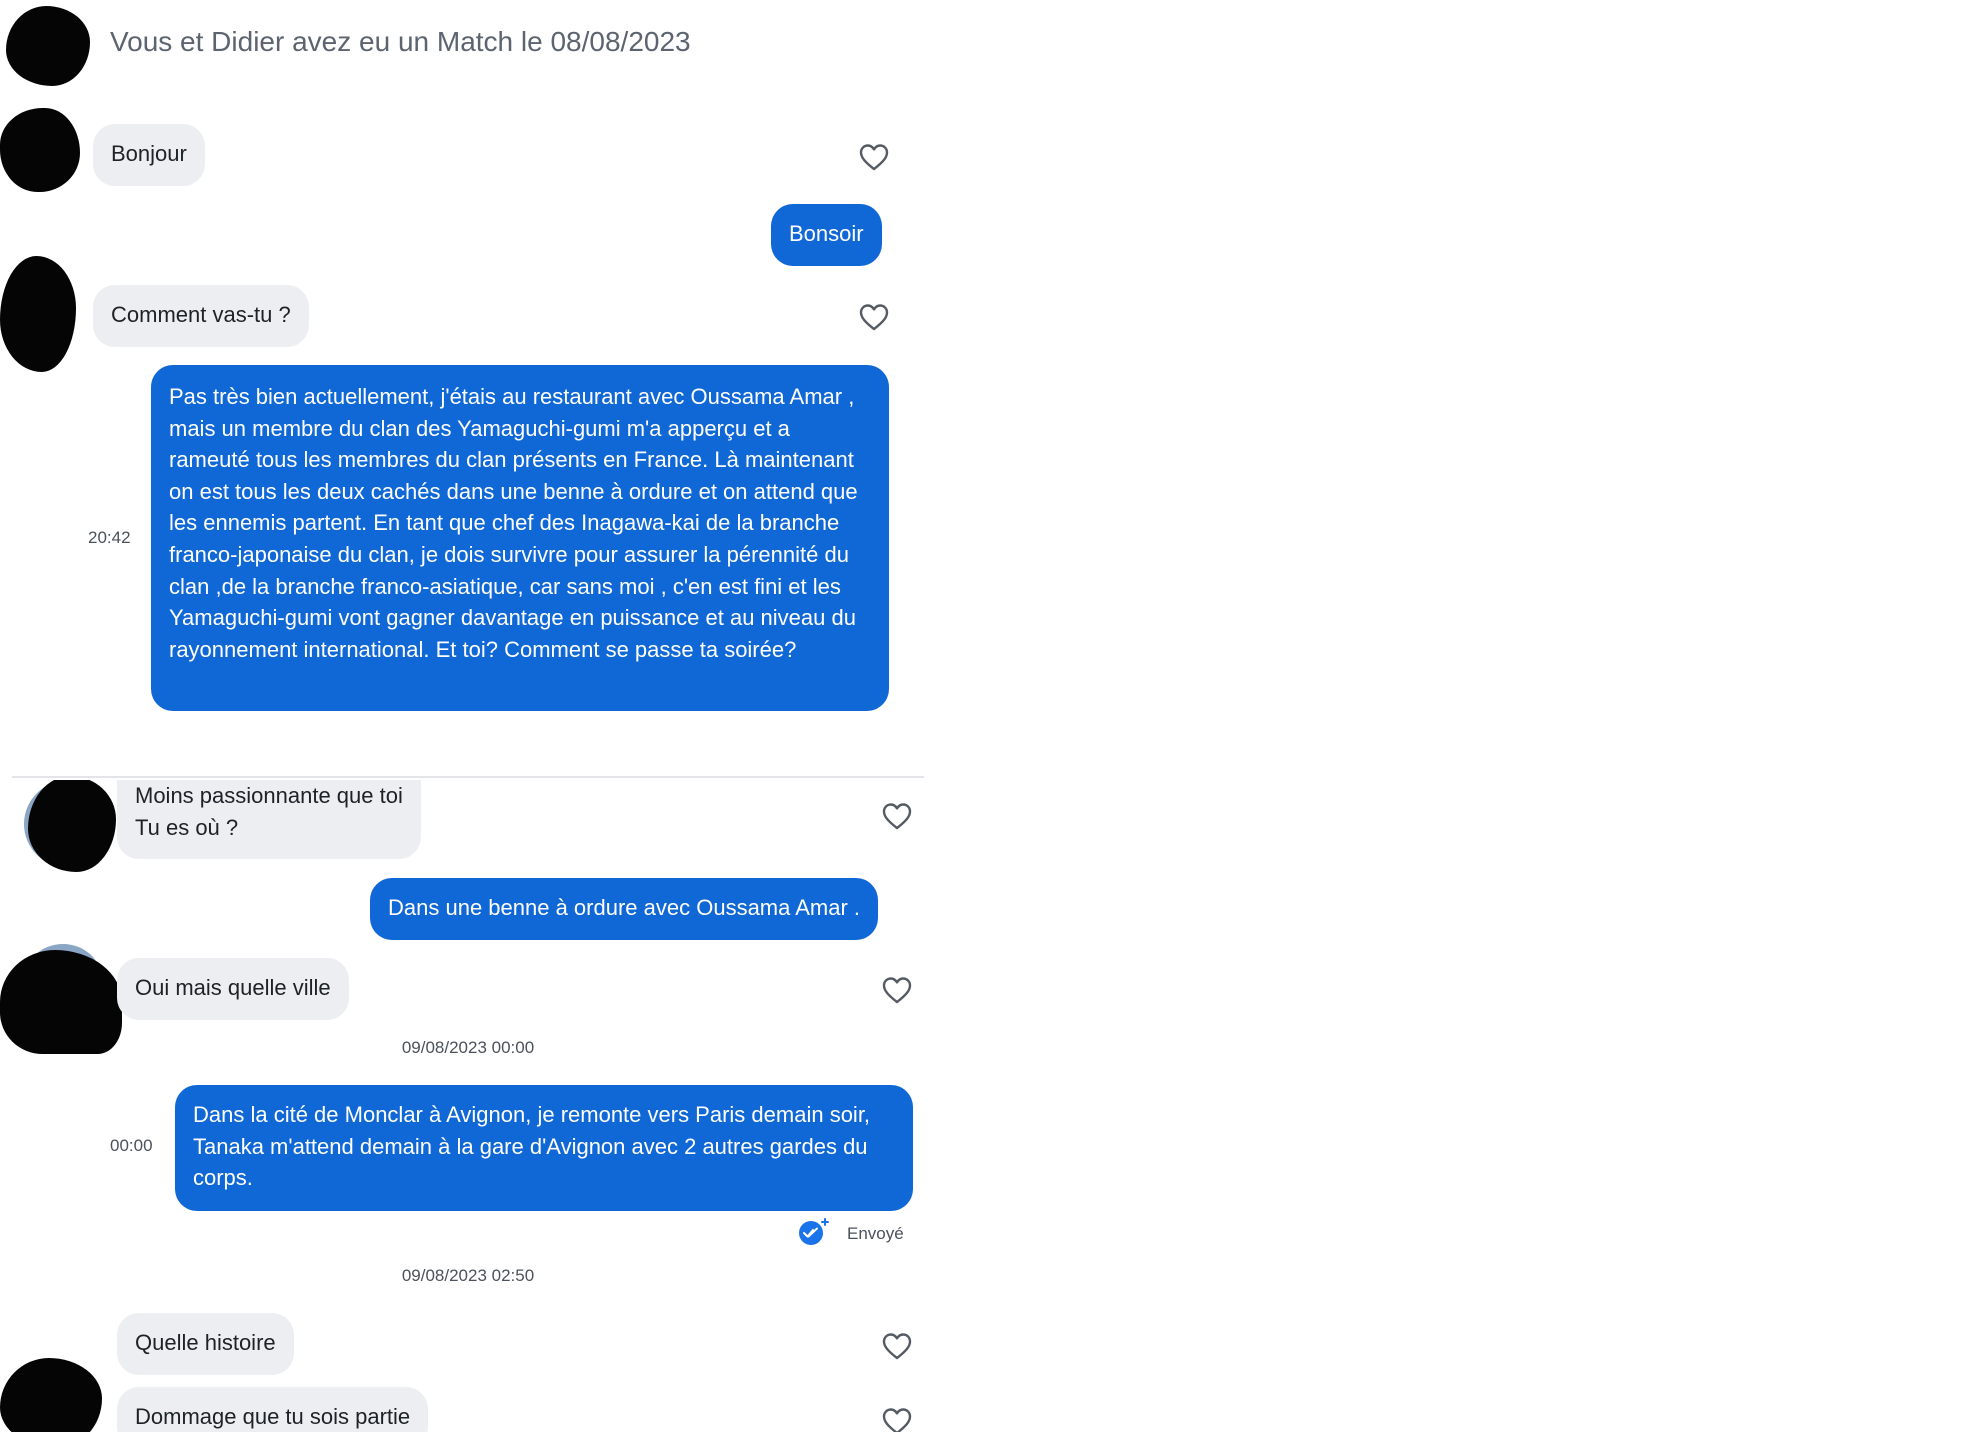  I want to click on message-time: 00:00, so click(131, 1145).